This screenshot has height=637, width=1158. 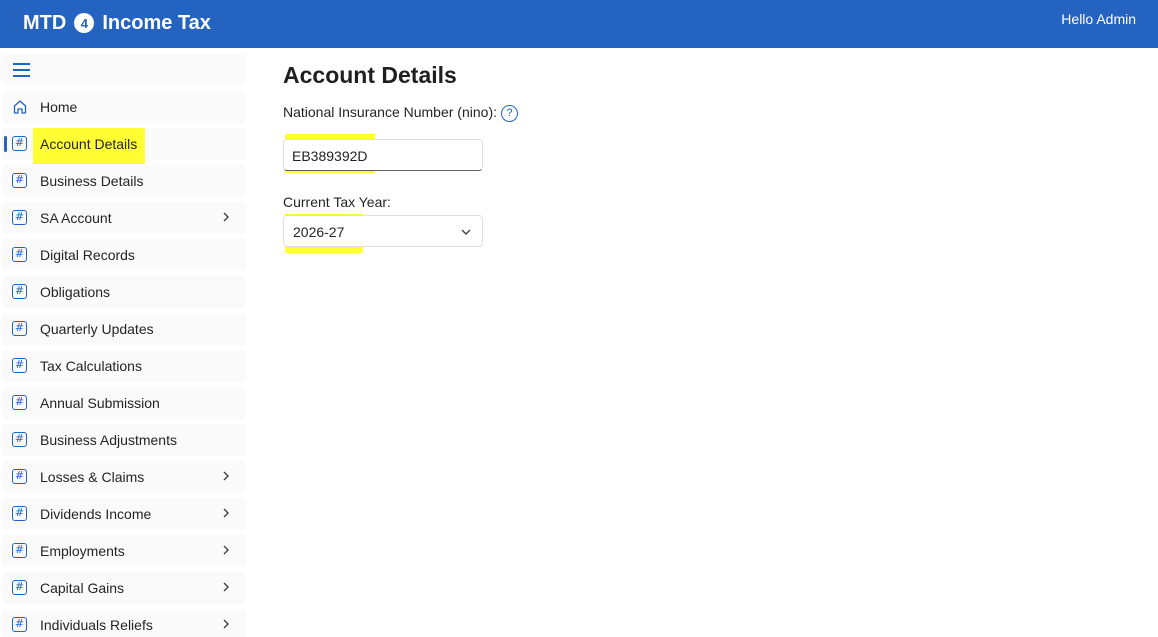 I want to click on sidebar-item-business-adjustments: # Business Adjustments, so click(x=124, y=440).